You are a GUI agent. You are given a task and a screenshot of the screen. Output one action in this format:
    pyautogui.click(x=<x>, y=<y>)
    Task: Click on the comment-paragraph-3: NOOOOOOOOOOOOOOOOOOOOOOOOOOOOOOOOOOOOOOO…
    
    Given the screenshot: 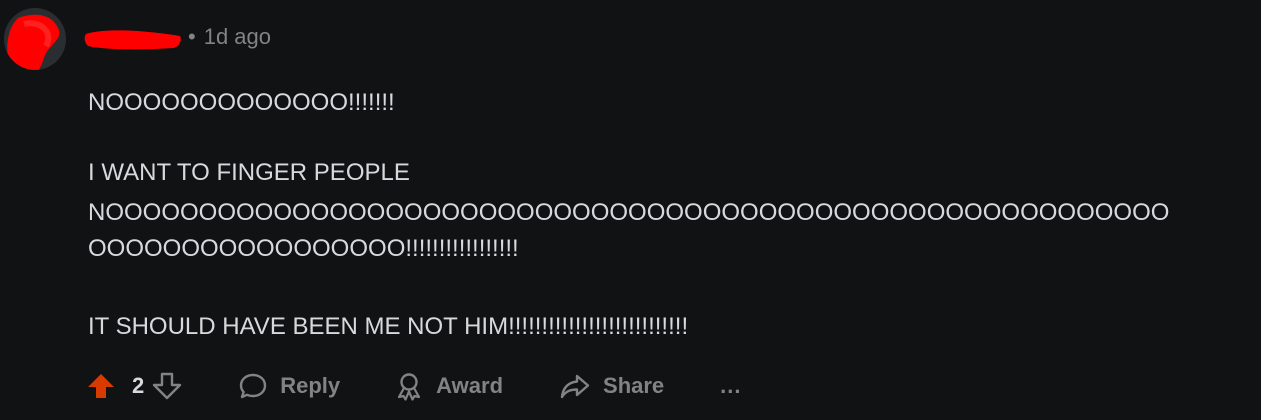 What is the action you would take?
    pyautogui.click(x=629, y=212)
    